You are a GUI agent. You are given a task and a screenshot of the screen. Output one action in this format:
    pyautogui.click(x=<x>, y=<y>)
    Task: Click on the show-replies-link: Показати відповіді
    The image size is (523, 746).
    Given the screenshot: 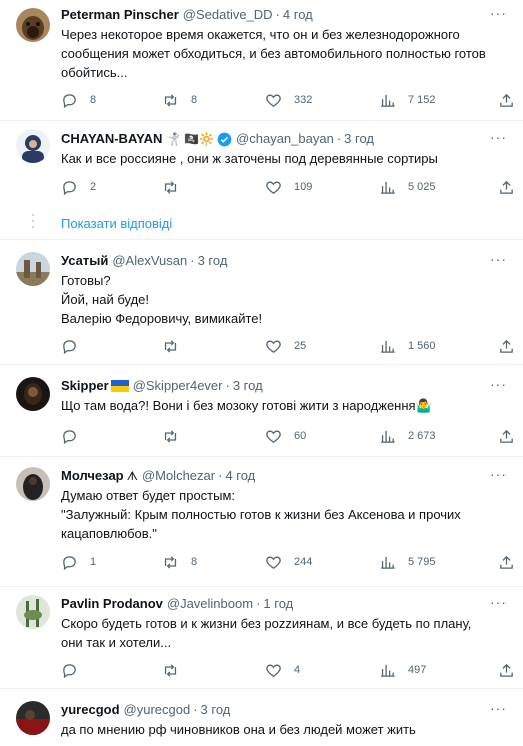 What is the action you would take?
    pyautogui.click(x=116, y=223)
    